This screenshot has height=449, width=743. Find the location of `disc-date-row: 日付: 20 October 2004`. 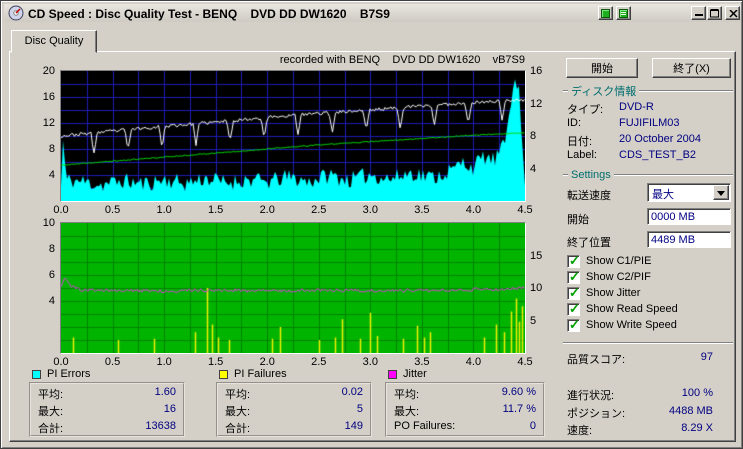

disc-date-row: 日付: 20 October 2004 is located at coordinates (650, 140).